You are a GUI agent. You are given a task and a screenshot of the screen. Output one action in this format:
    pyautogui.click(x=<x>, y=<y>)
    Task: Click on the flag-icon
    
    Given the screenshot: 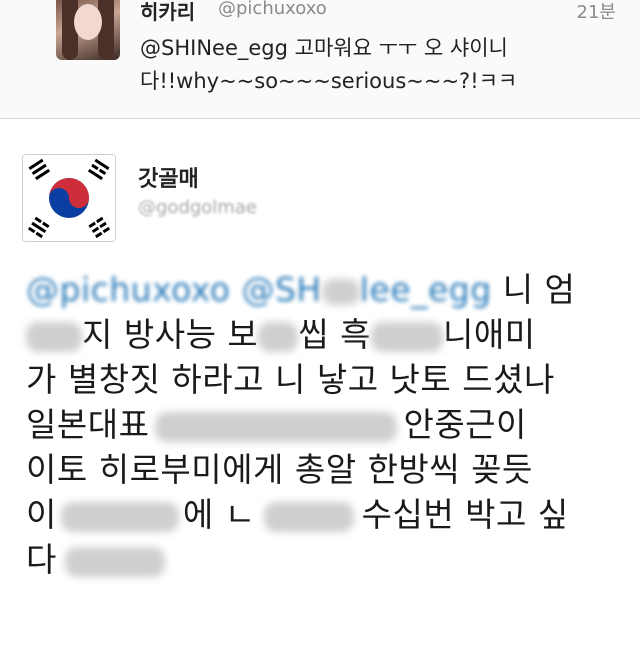 What is the action you would take?
    pyautogui.click(x=69, y=198)
    